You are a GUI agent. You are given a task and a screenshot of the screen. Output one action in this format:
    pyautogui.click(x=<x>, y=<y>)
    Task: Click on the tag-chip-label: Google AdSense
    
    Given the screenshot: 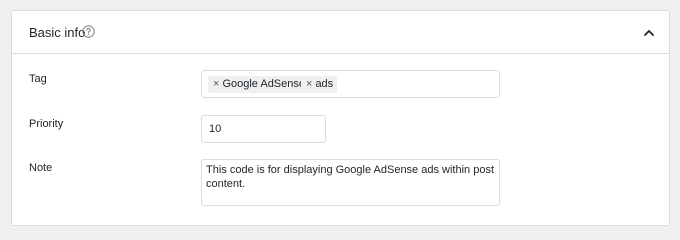 What is the action you would take?
    pyautogui.click(x=264, y=84)
    